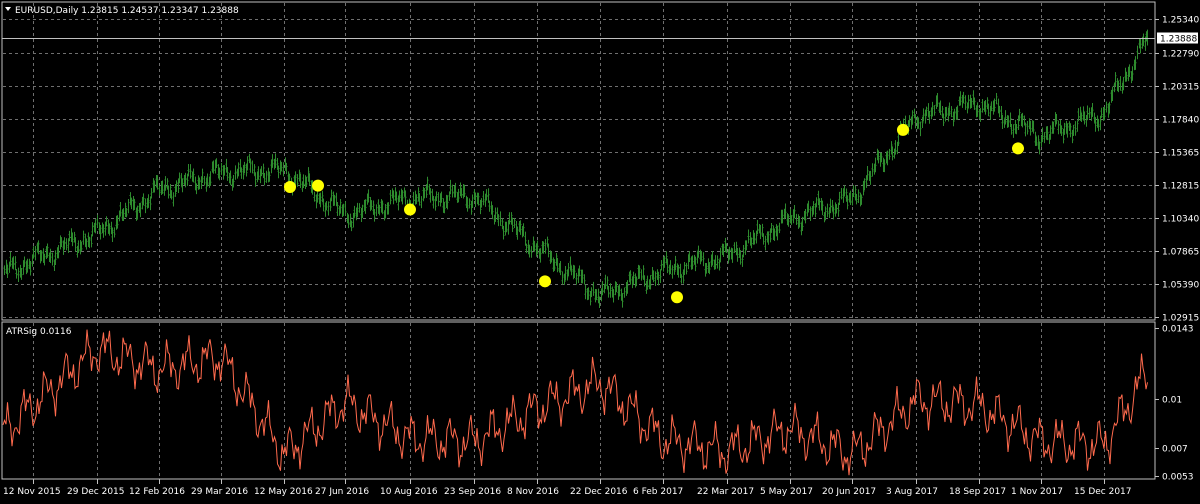  Describe the element at coordinates (1180, 220) in the screenshot. I see `price-tick-label: 1.10340` at that location.